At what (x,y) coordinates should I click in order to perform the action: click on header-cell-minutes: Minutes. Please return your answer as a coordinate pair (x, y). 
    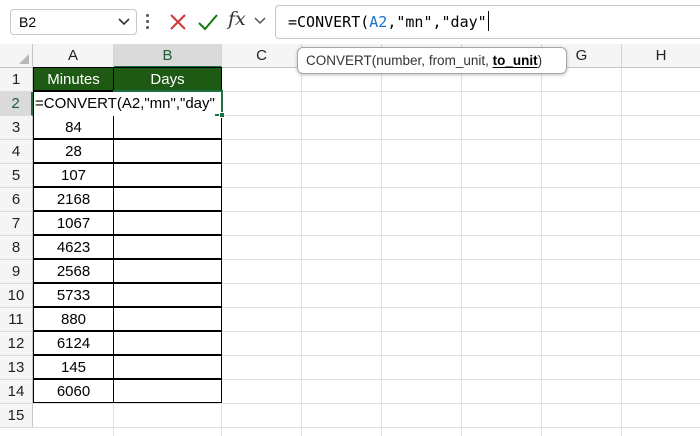
    Looking at the image, I should click on (73, 79).